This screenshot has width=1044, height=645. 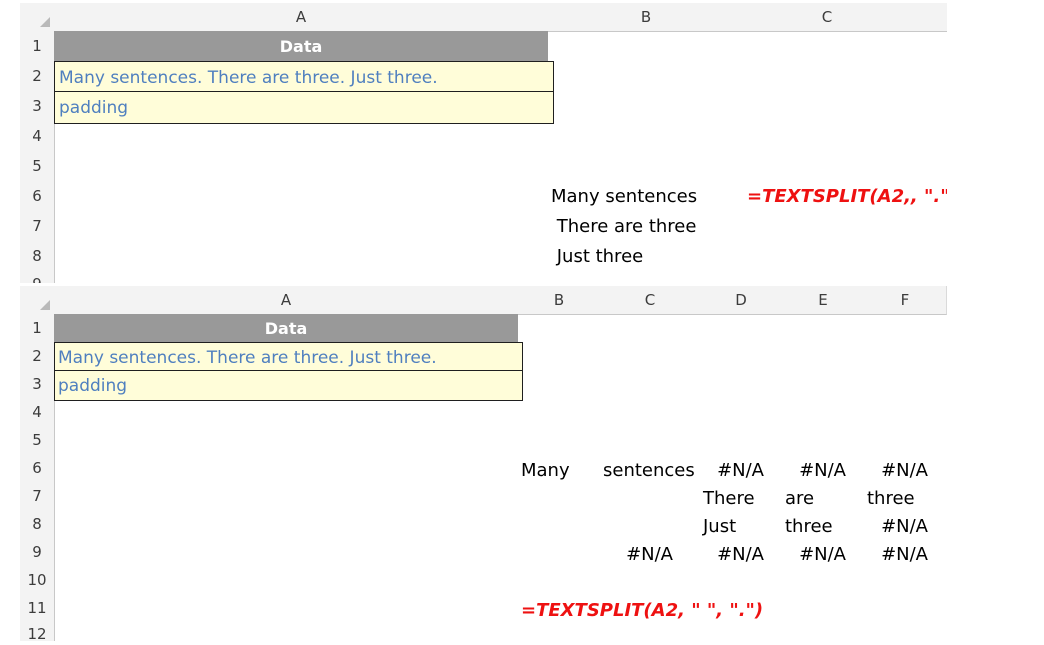 What do you see at coordinates (905, 300) in the screenshot?
I see `column-header-f: F` at bounding box center [905, 300].